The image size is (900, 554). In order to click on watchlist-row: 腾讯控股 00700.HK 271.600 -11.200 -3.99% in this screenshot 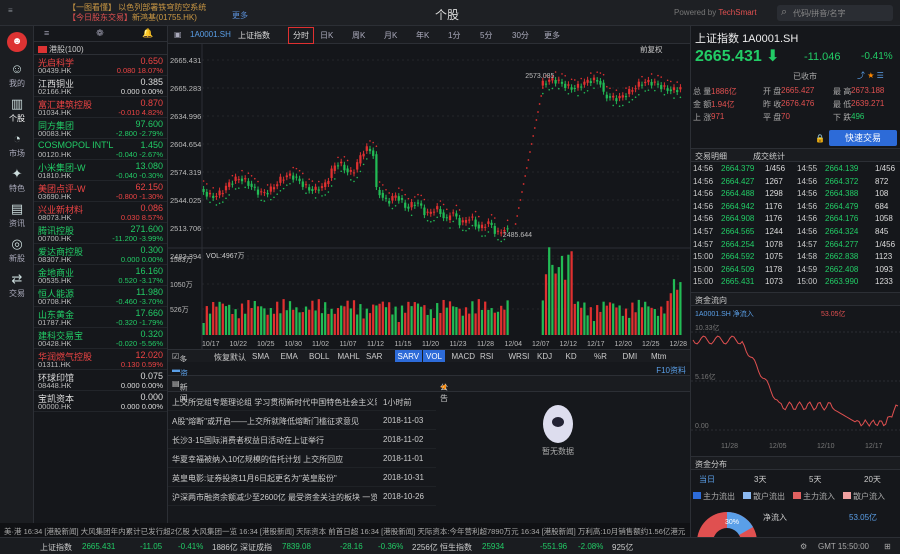, I will do `click(100, 233)`.